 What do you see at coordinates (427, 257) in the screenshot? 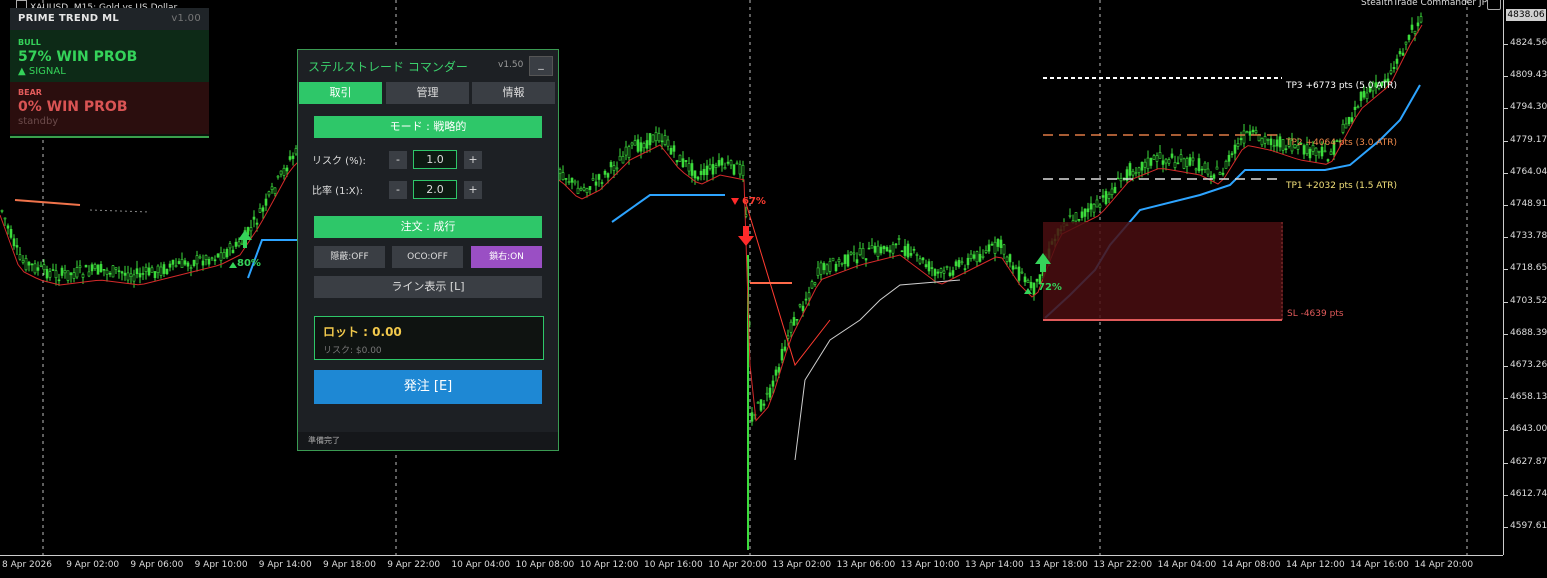
I see `oco-toggle: OCO:OFF` at bounding box center [427, 257].